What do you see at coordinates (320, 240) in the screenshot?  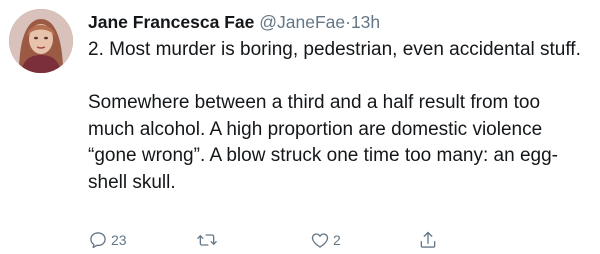 I see `heart-icon` at bounding box center [320, 240].